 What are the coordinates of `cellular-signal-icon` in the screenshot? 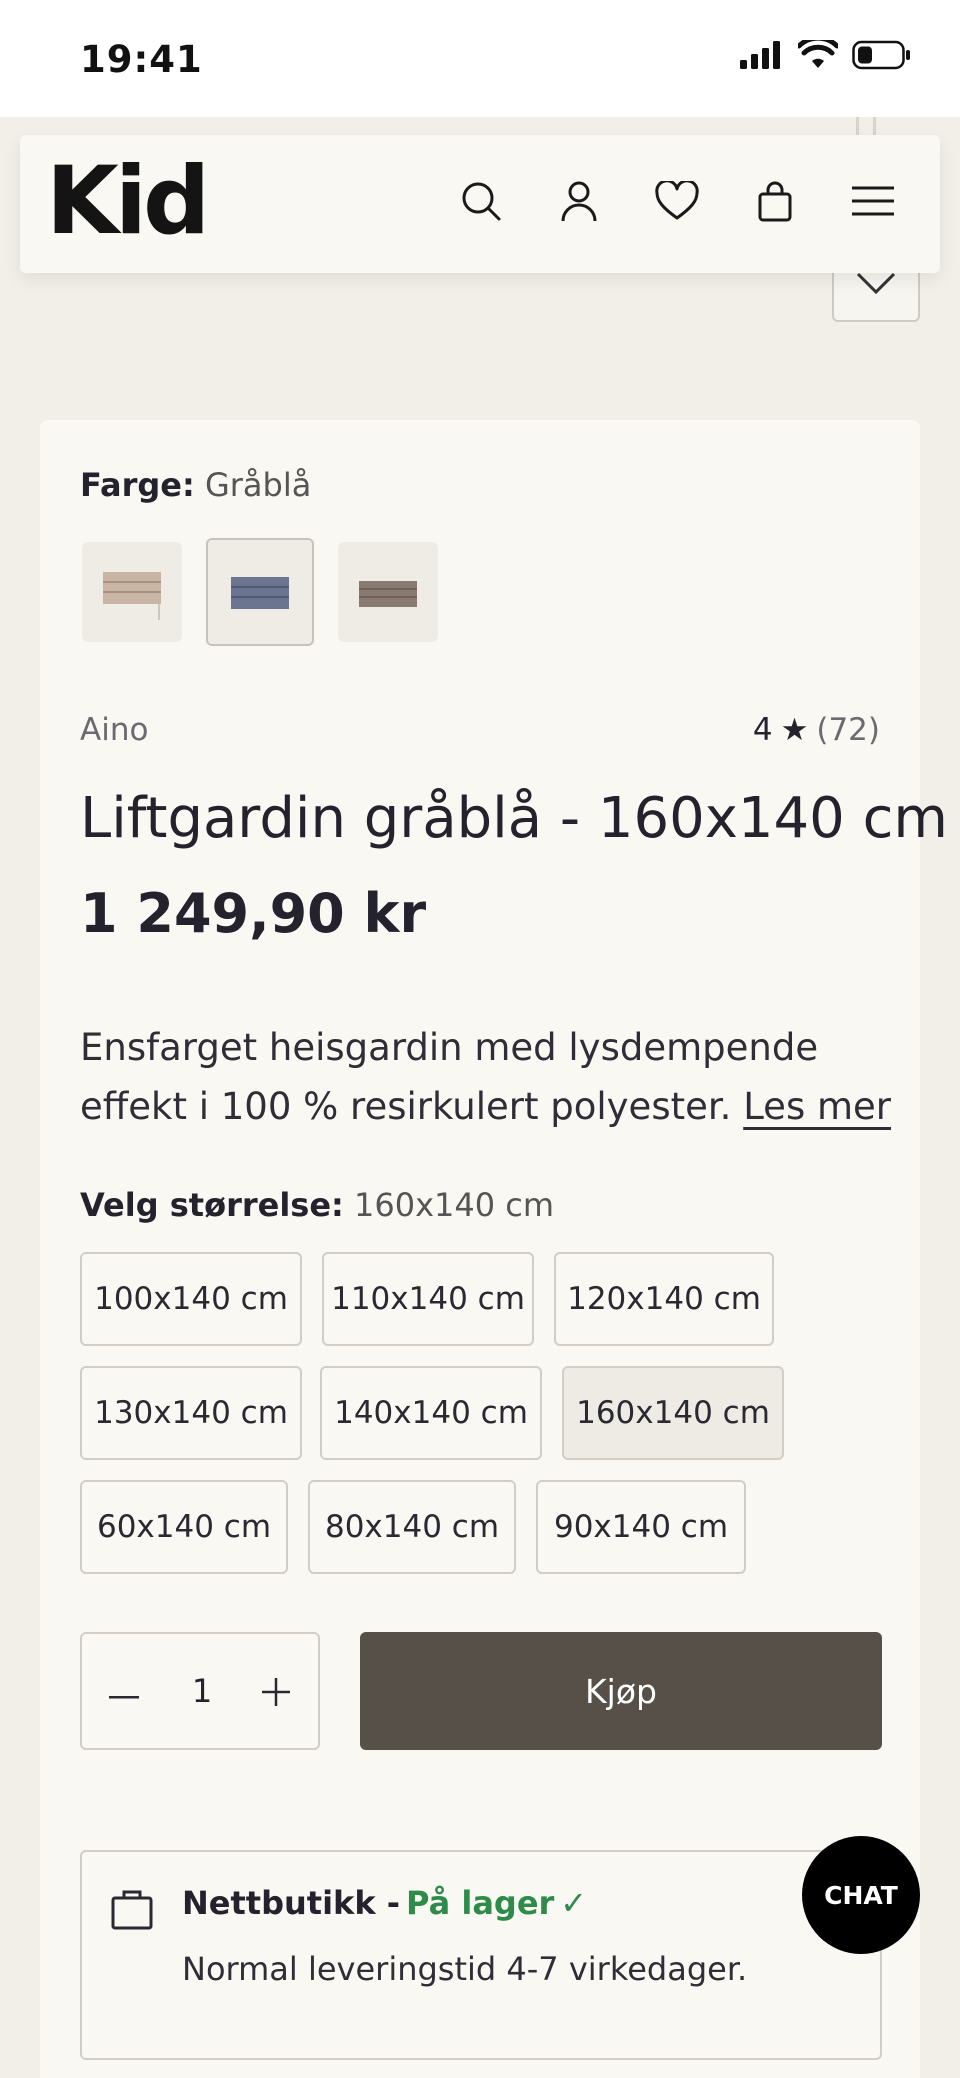 It's located at (762, 57).